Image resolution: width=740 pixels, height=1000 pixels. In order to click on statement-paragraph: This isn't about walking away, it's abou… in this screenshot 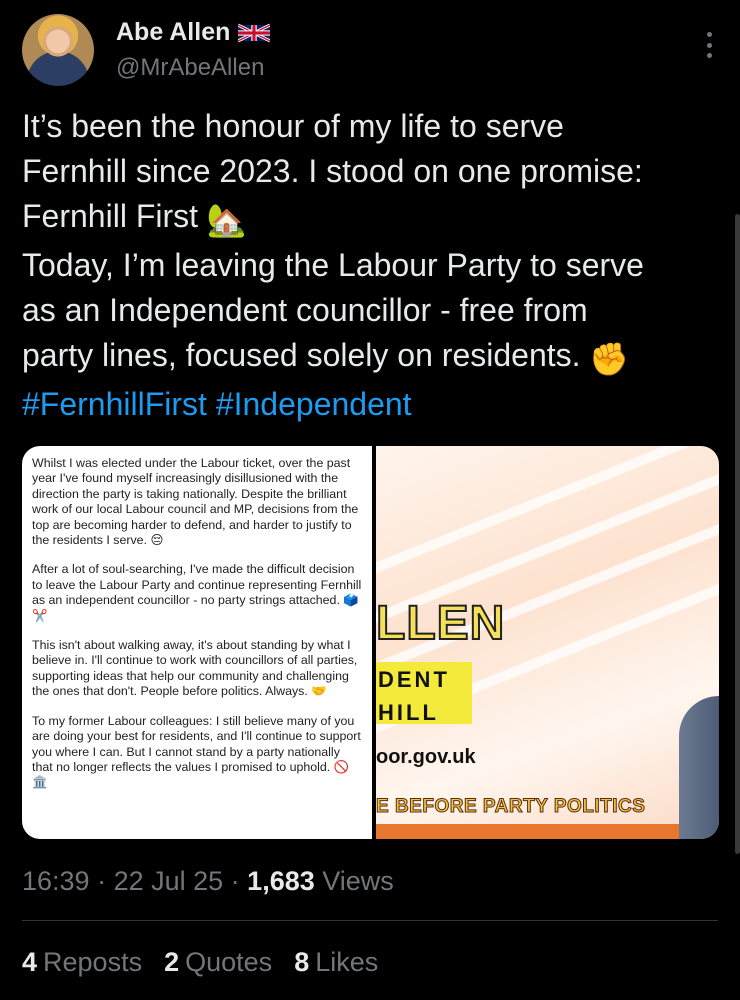, I will do `click(195, 668)`.